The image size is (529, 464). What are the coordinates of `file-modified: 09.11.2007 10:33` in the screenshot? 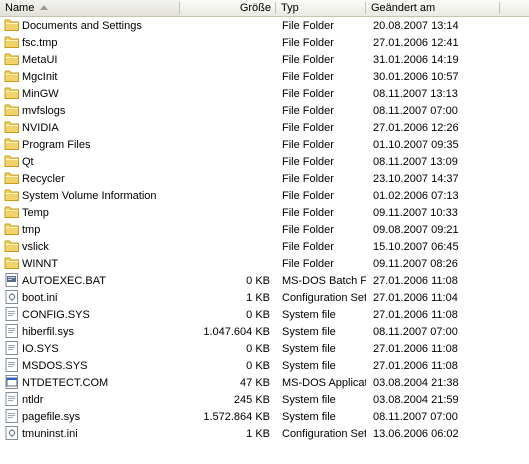 It's located at (415, 213).